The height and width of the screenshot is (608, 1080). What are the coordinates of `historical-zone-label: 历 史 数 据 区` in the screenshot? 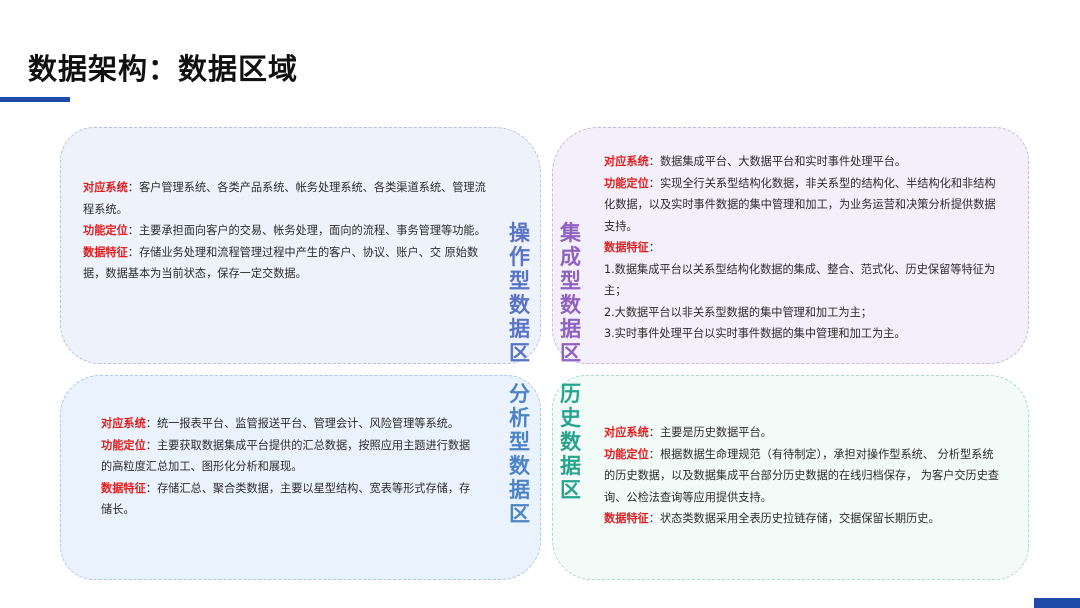 It's located at (570, 442).